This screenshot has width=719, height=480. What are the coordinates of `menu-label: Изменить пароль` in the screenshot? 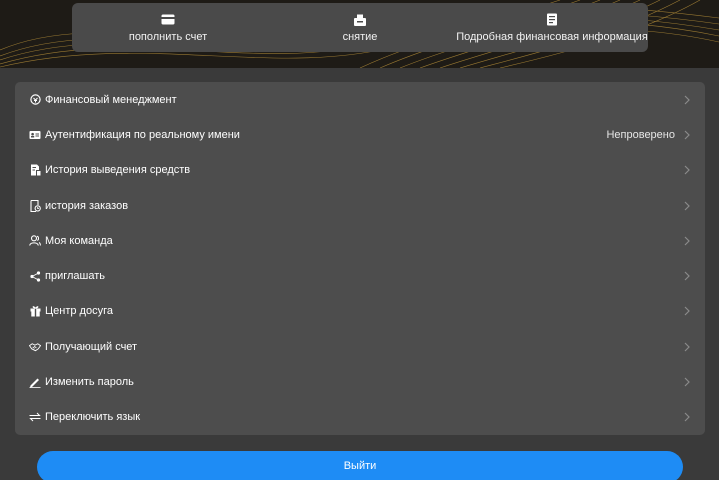 It's located at (89, 382).